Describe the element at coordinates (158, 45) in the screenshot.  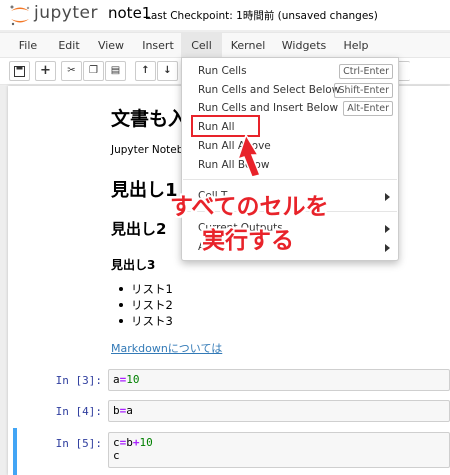
I see `menu-insert: Insert` at that location.